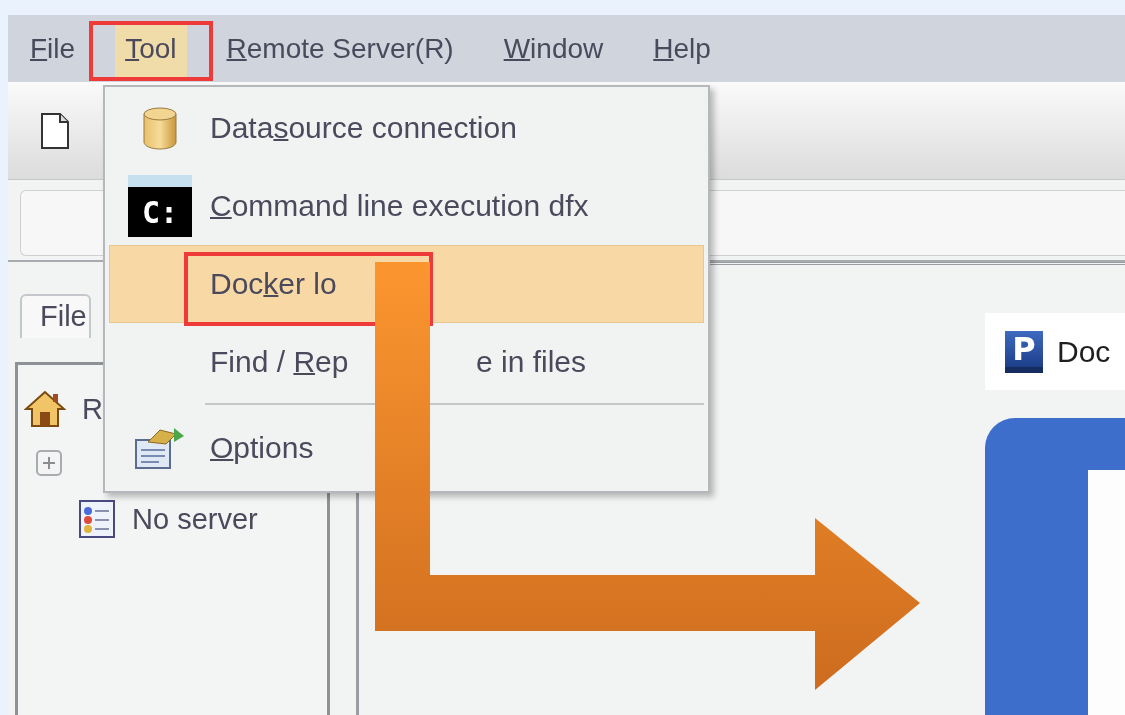 The image size is (1125, 715). What do you see at coordinates (406, 284) in the screenshot?
I see `menu-item: Docker lo` at bounding box center [406, 284].